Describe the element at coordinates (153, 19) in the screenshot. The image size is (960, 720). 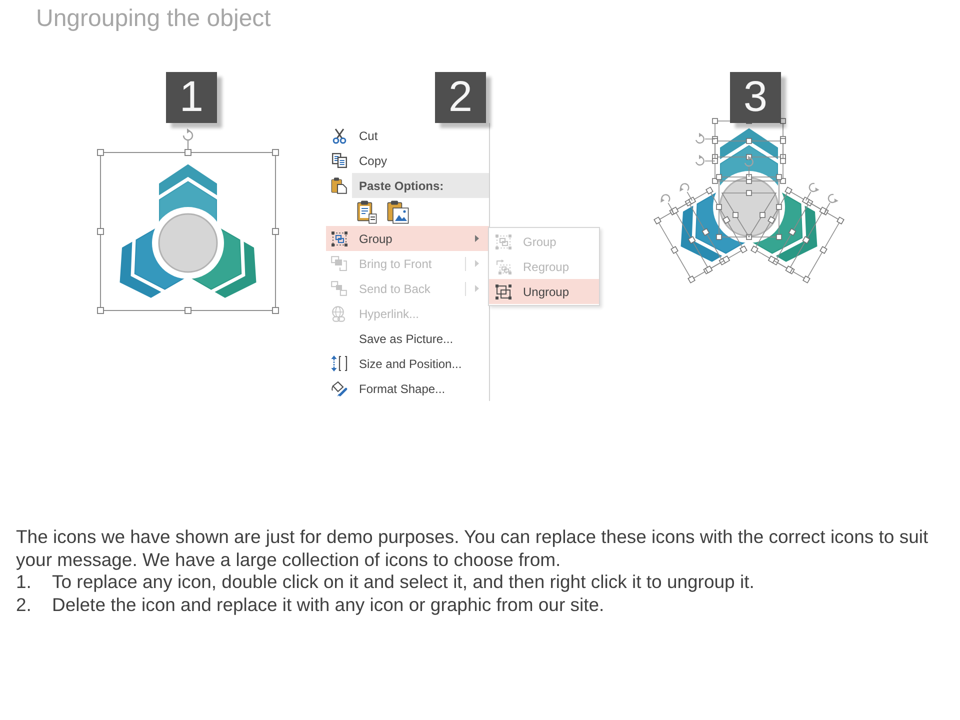
I see `slide-title: Ungrouping the object` at that location.